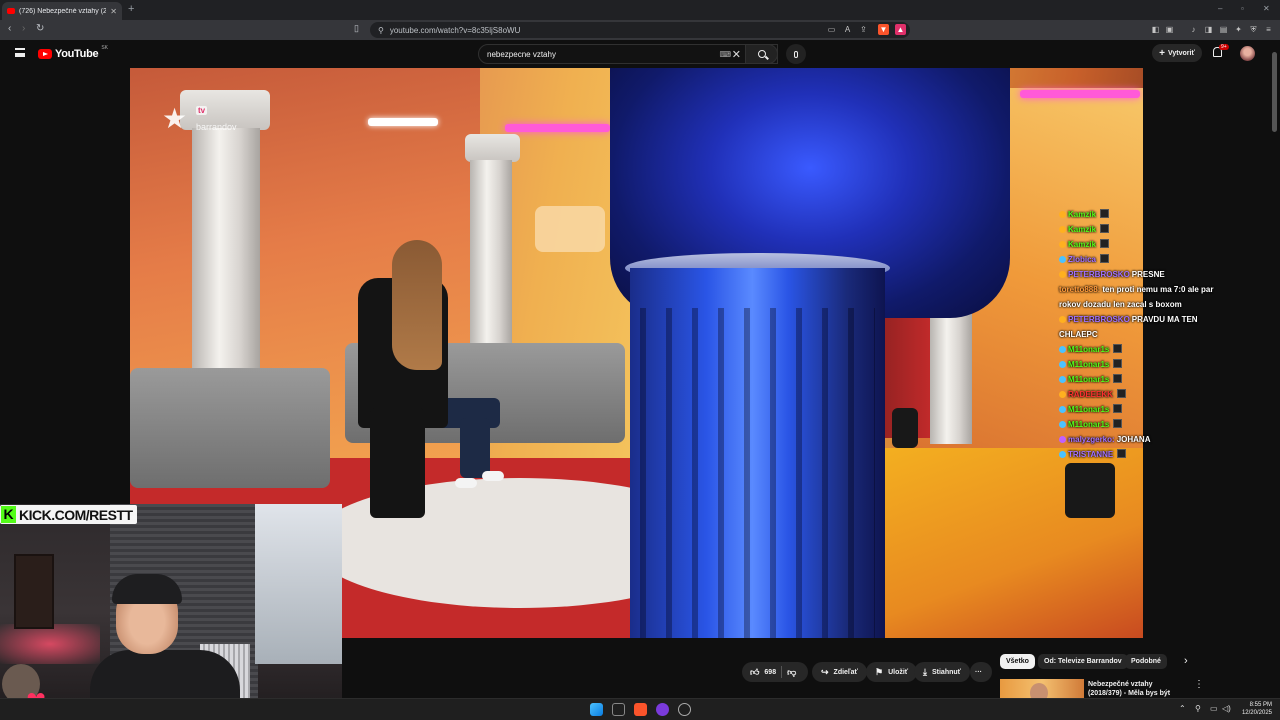 This screenshot has width=1280, height=720. Describe the element at coordinates (493, 476) in the screenshot. I see `sneaker-right` at that location.